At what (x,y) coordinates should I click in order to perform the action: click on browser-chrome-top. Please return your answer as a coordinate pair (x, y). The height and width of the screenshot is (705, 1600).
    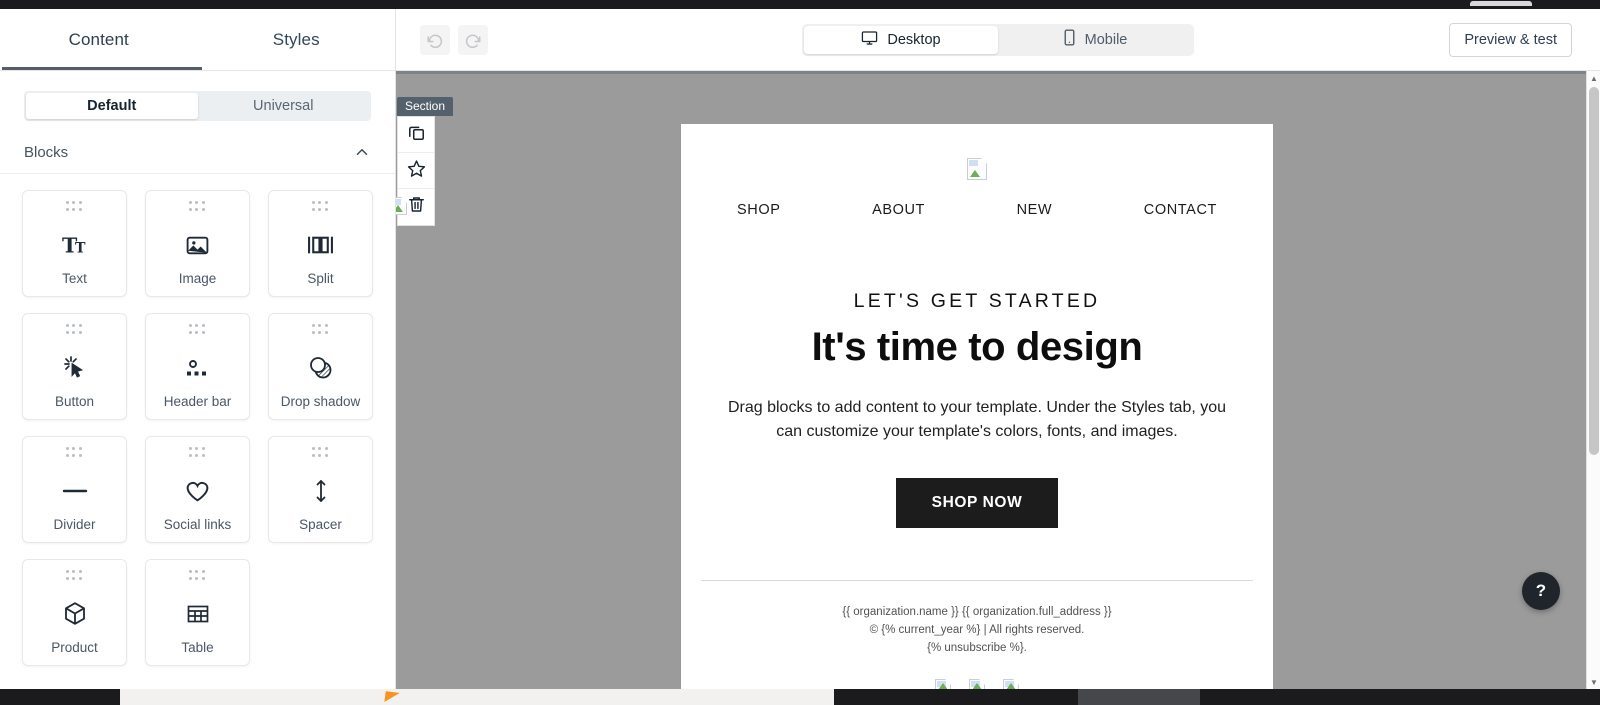
    Looking at the image, I should click on (800, 4).